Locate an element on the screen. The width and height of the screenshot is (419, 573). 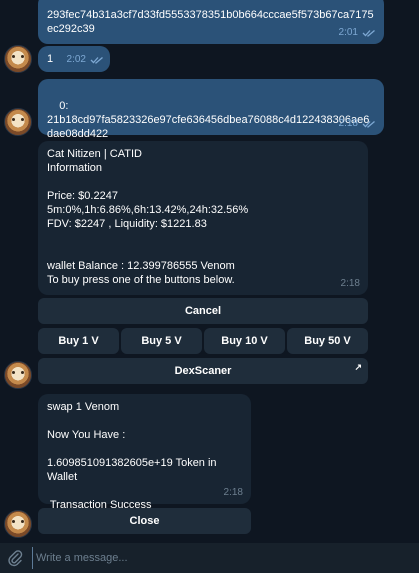
swap-line-3: 1.609851091382605e+19 Token in Wallet is located at coordinates (132, 470).